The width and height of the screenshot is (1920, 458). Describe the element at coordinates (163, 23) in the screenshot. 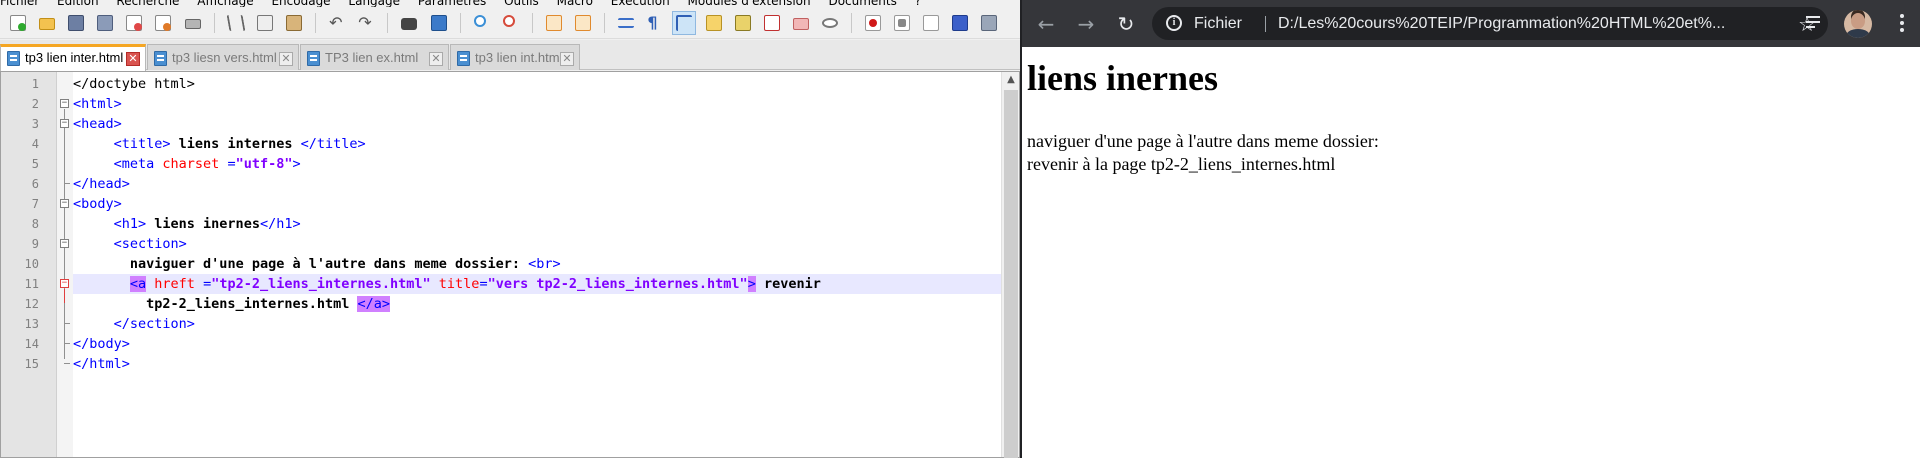

I see `close-all-icon` at that location.